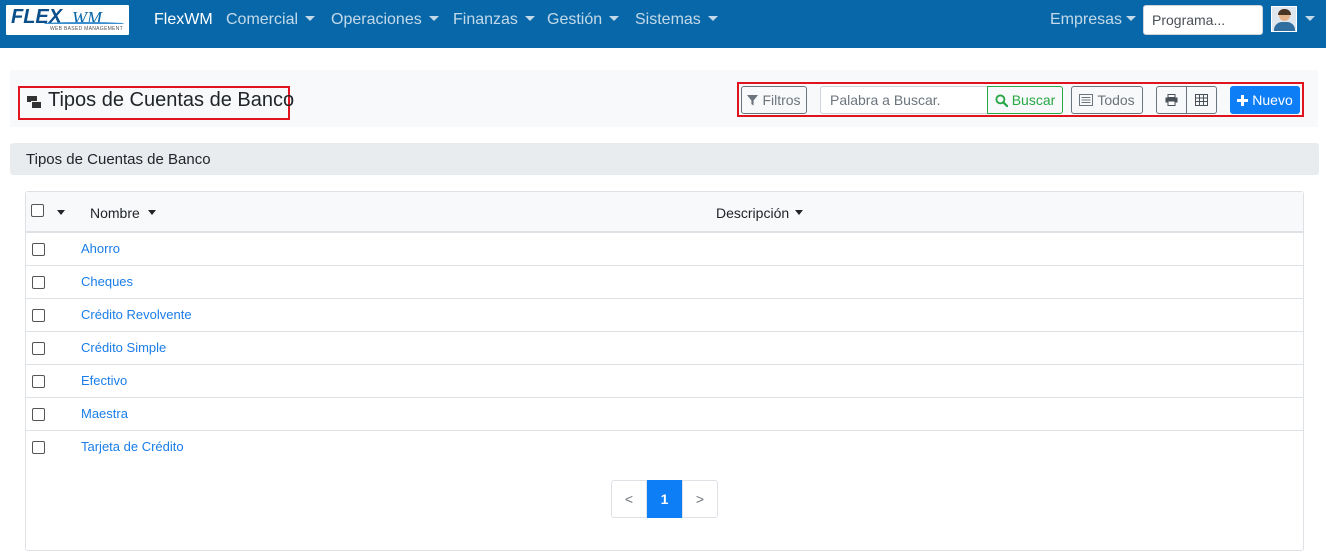 This screenshot has height=551, width=1326. I want to click on flexwm-logo: FLEX WM WEB BASED MANAGEMENT, so click(67, 20).